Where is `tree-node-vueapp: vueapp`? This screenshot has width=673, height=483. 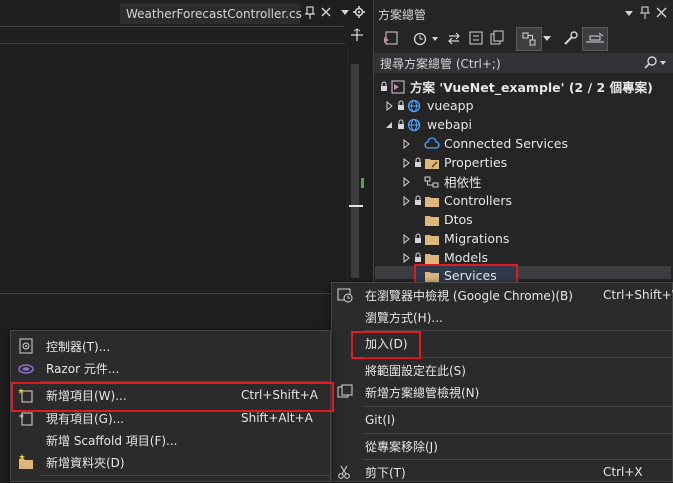
tree-node-vueapp: vueapp is located at coordinates (429, 105).